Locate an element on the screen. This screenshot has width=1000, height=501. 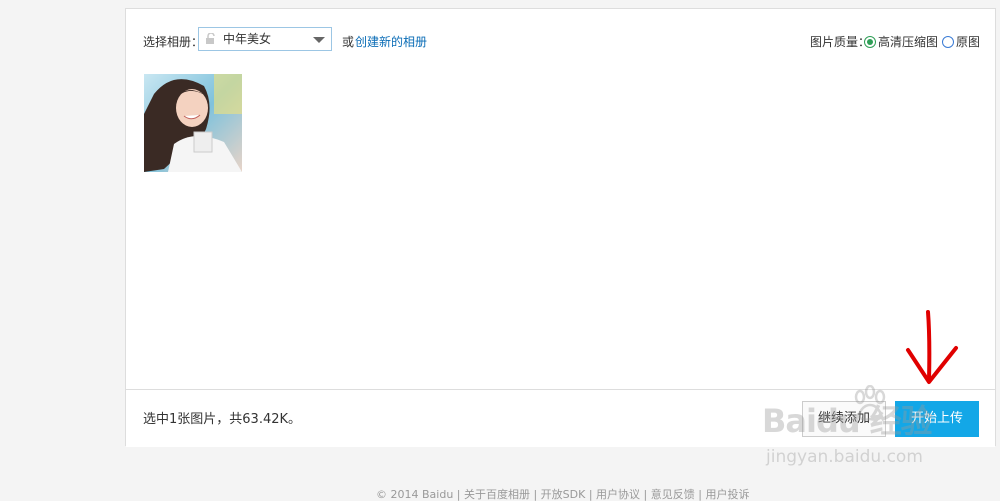
portrait-photo is located at coordinates (193, 123).